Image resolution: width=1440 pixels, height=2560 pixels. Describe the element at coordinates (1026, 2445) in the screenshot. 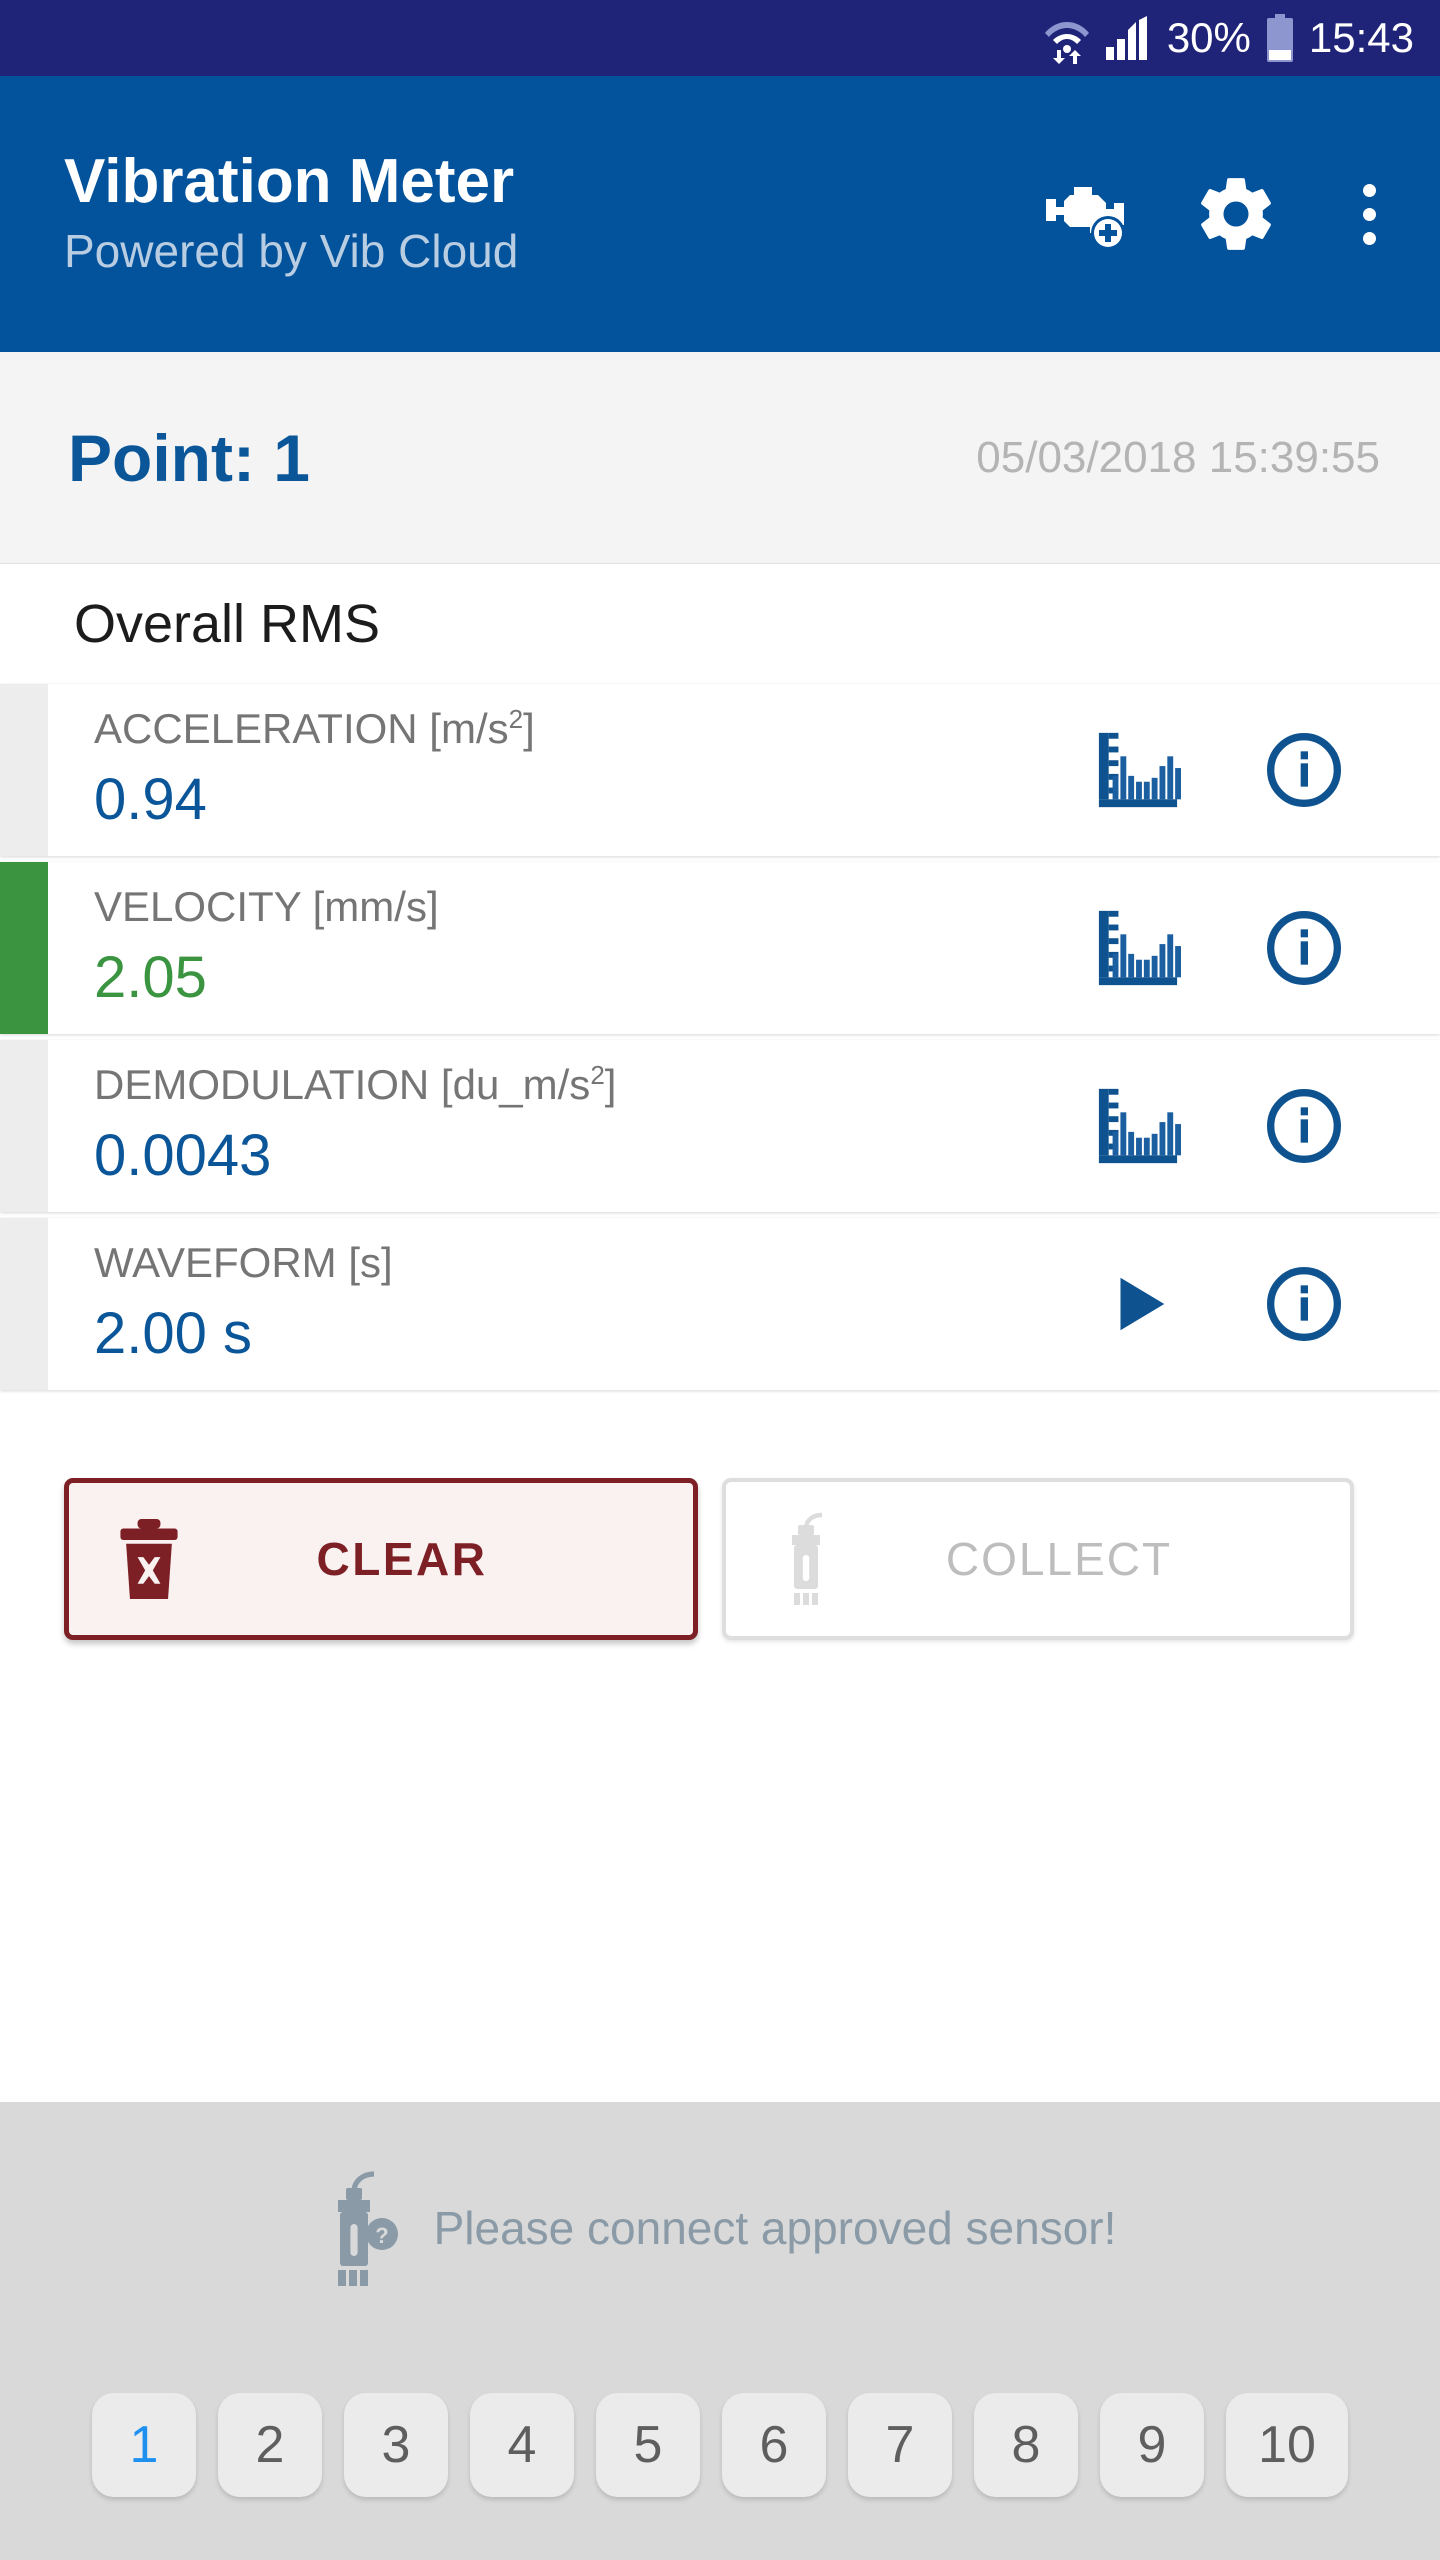

I see `pager-item-8: 8` at that location.